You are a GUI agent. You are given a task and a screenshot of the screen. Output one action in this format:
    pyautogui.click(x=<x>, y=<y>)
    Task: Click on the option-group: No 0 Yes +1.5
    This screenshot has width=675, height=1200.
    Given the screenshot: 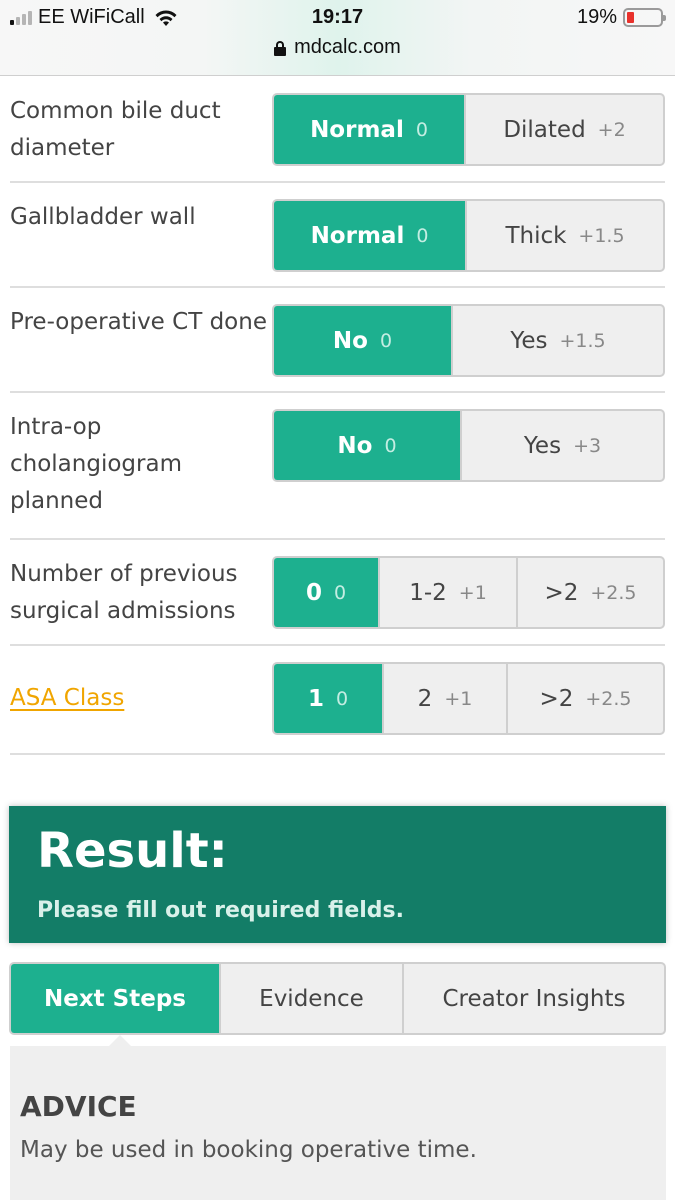 What is the action you would take?
    pyautogui.click(x=468, y=340)
    